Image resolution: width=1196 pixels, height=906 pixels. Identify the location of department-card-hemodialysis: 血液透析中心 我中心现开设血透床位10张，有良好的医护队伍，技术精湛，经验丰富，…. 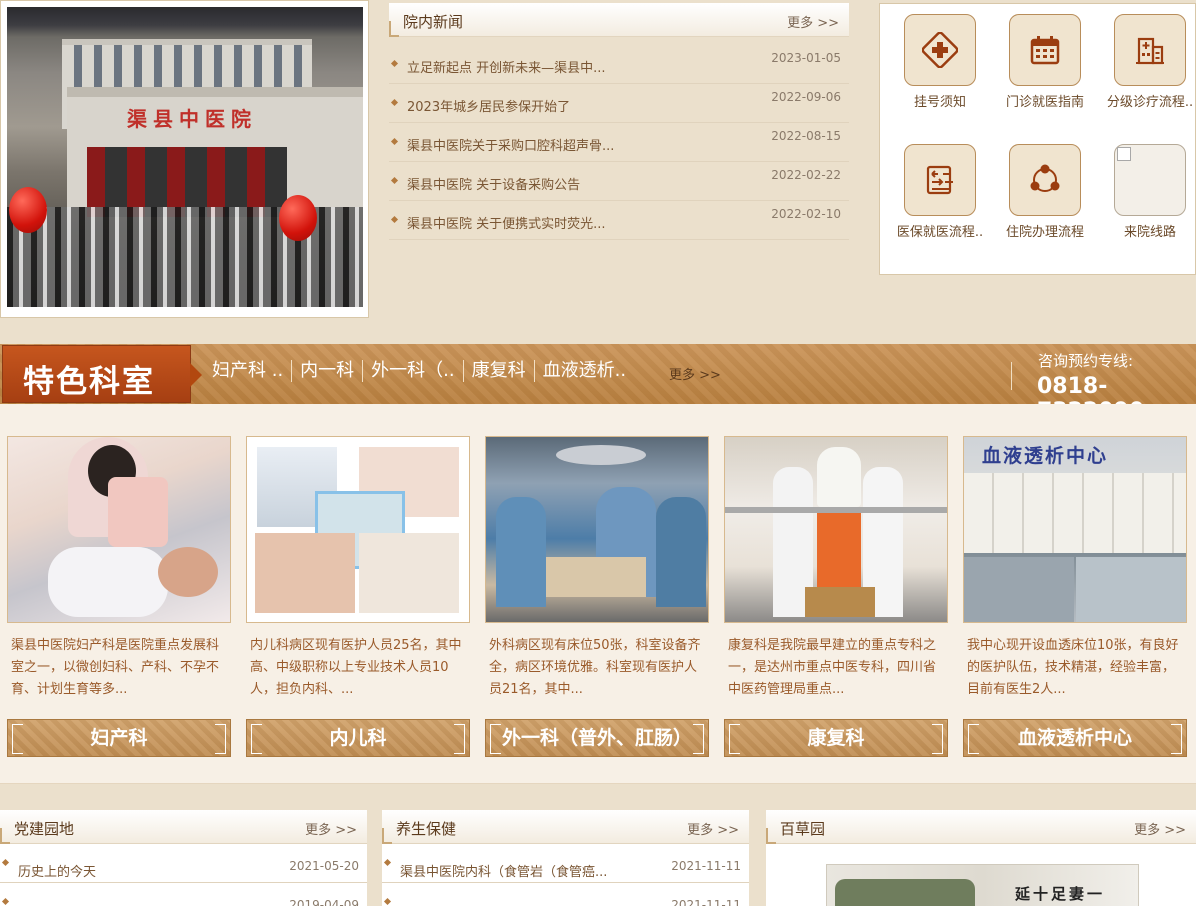
(1075, 596).